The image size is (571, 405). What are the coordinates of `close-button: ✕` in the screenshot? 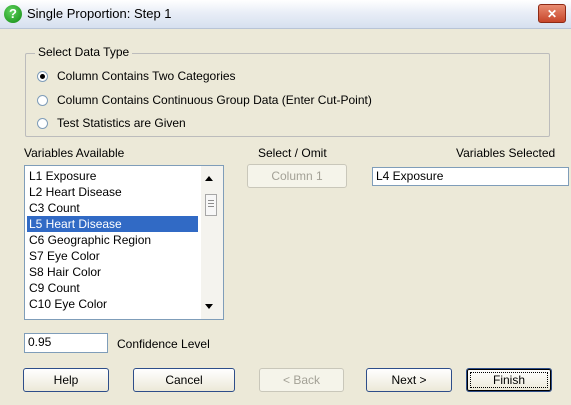 It's located at (552, 13).